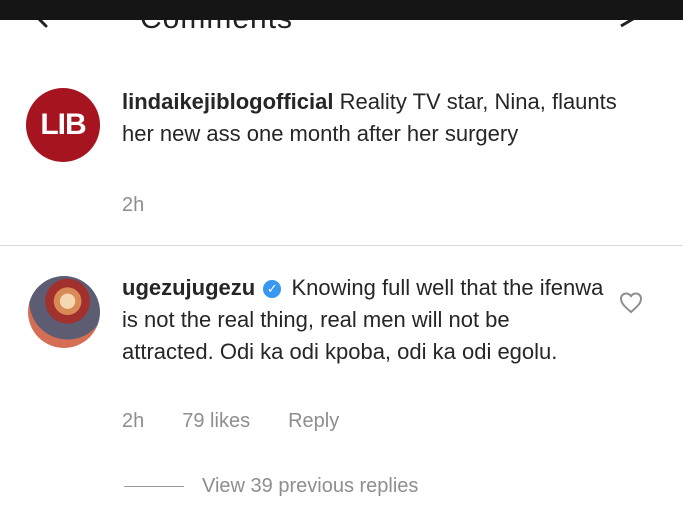 The width and height of the screenshot is (683, 511). I want to click on verified-badge-icon: ✓, so click(272, 289).